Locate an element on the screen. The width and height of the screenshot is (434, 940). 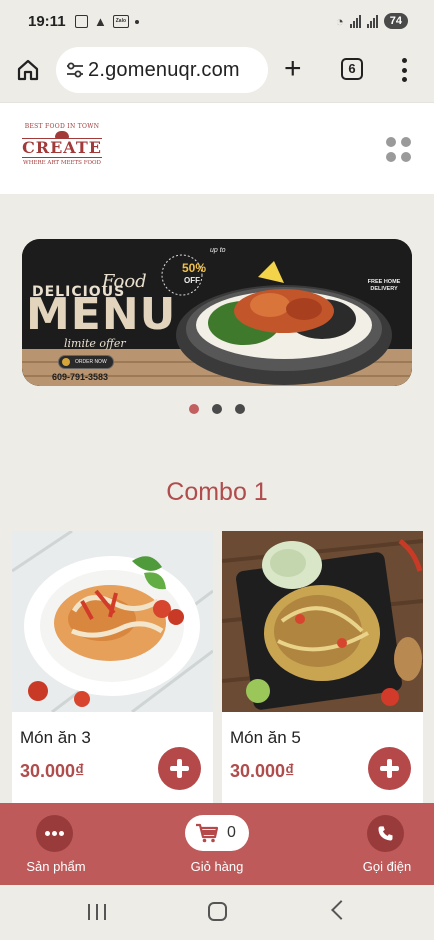
back-icon is located at coordinates (341, 910).